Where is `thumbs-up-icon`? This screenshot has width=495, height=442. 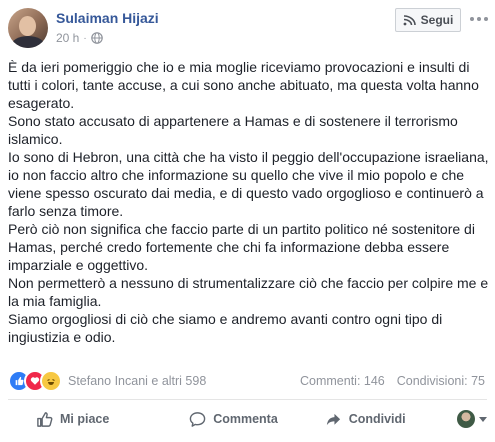 thumbs-up-icon is located at coordinates (45, 419).